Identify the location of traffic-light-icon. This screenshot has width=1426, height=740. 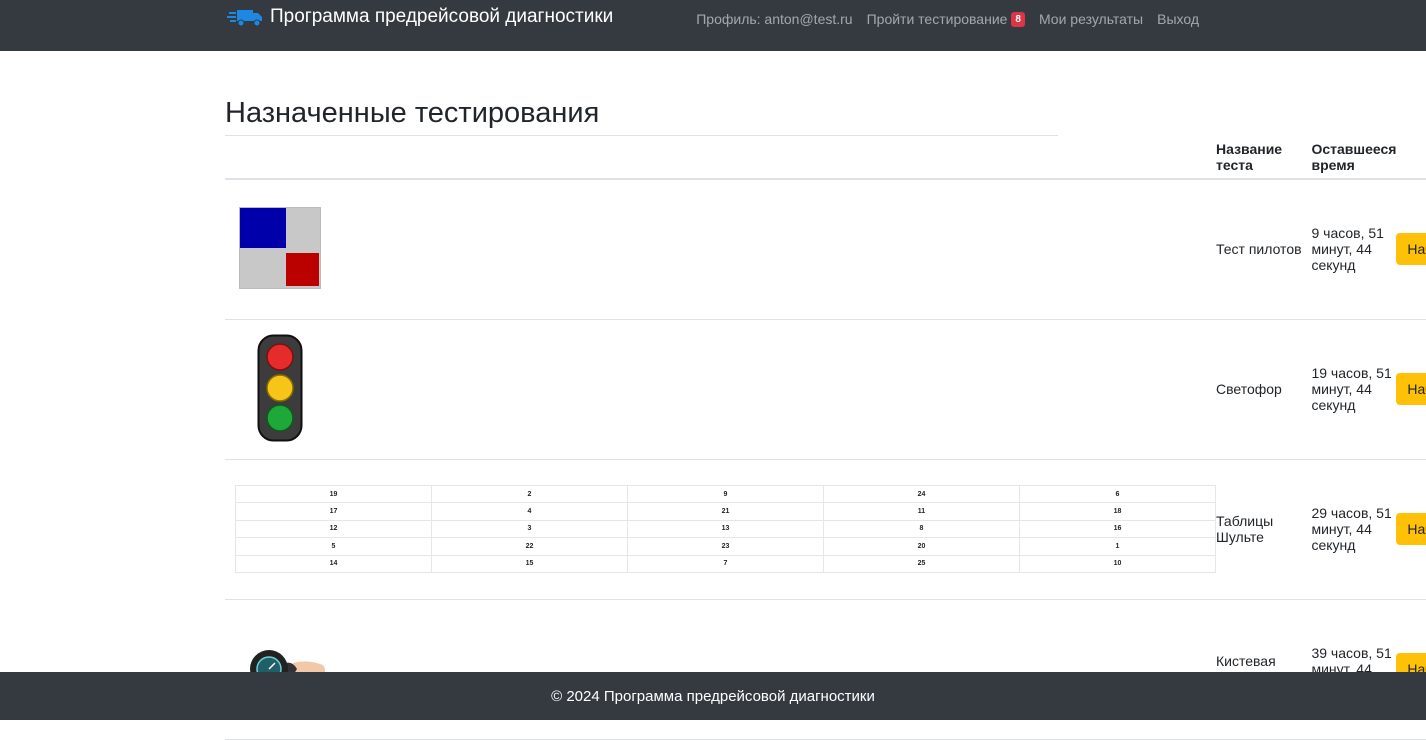
(280, 387).